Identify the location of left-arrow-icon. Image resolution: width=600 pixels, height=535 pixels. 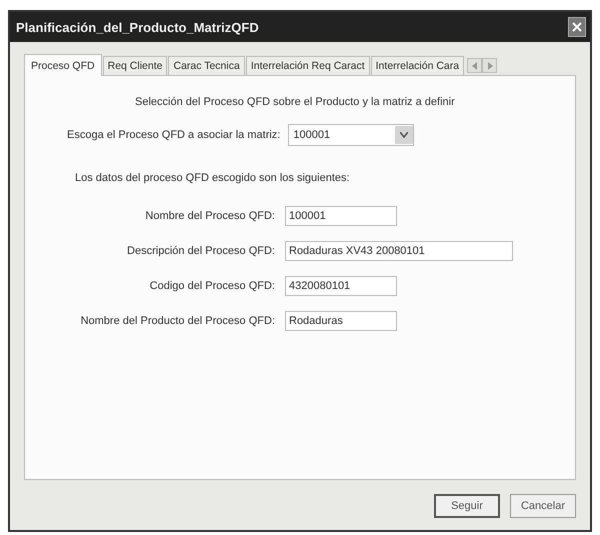
(475, 66).